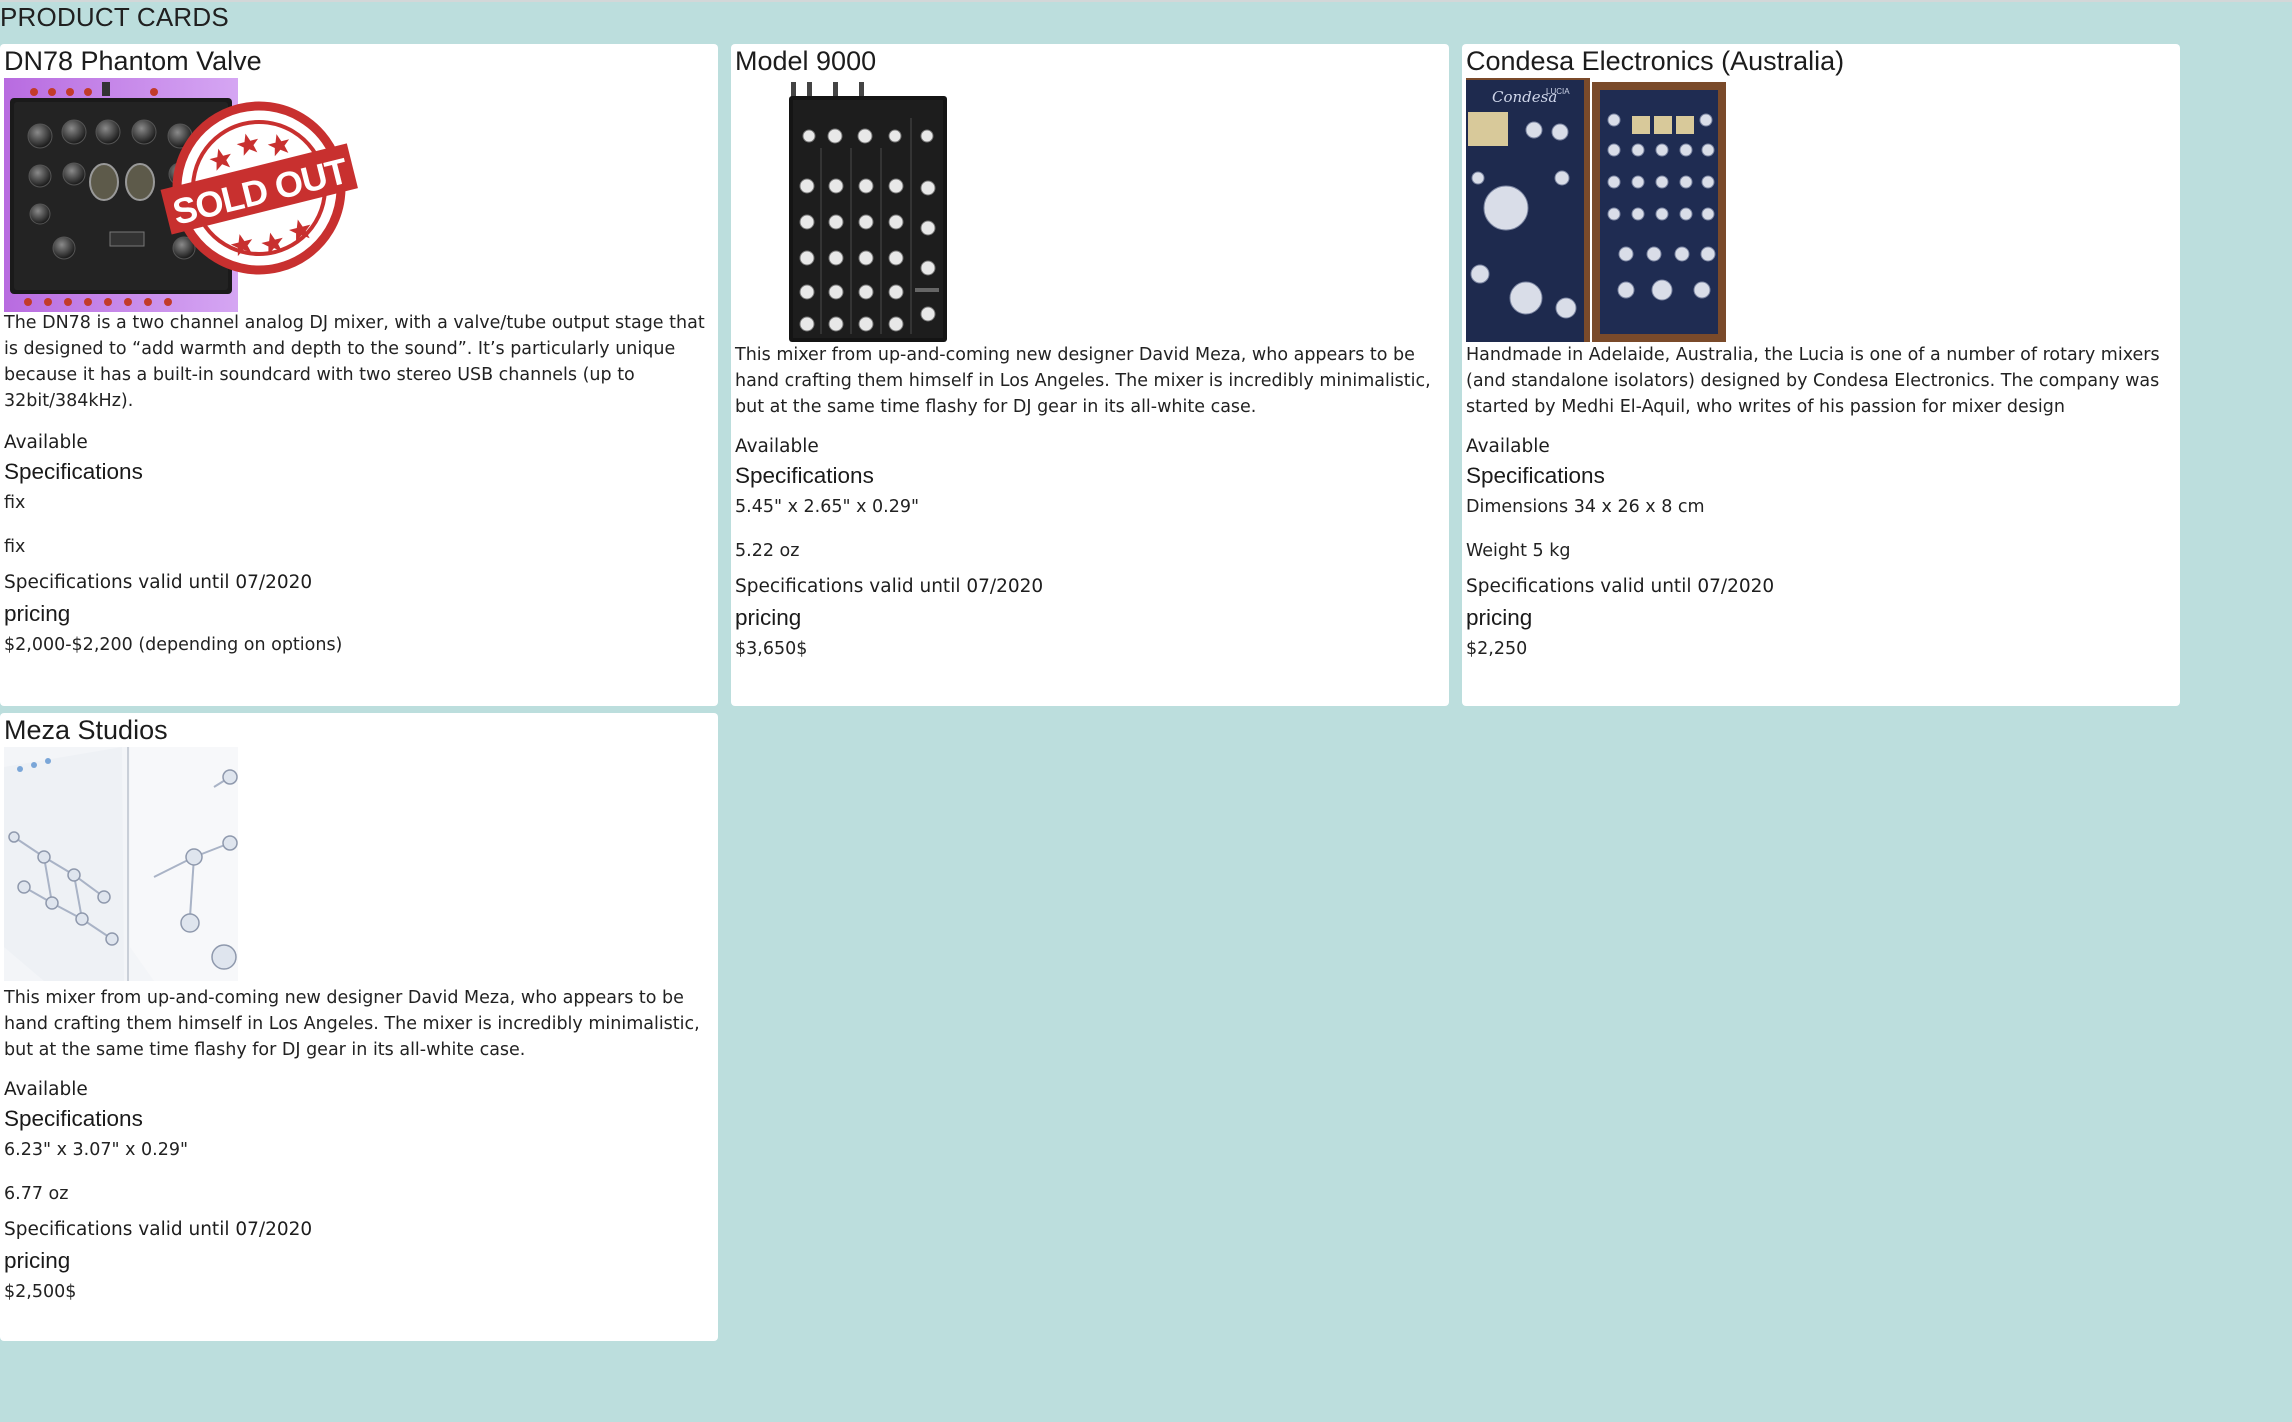  I want to click on product-image: Condesa LUCIA, so click(1821, 210).